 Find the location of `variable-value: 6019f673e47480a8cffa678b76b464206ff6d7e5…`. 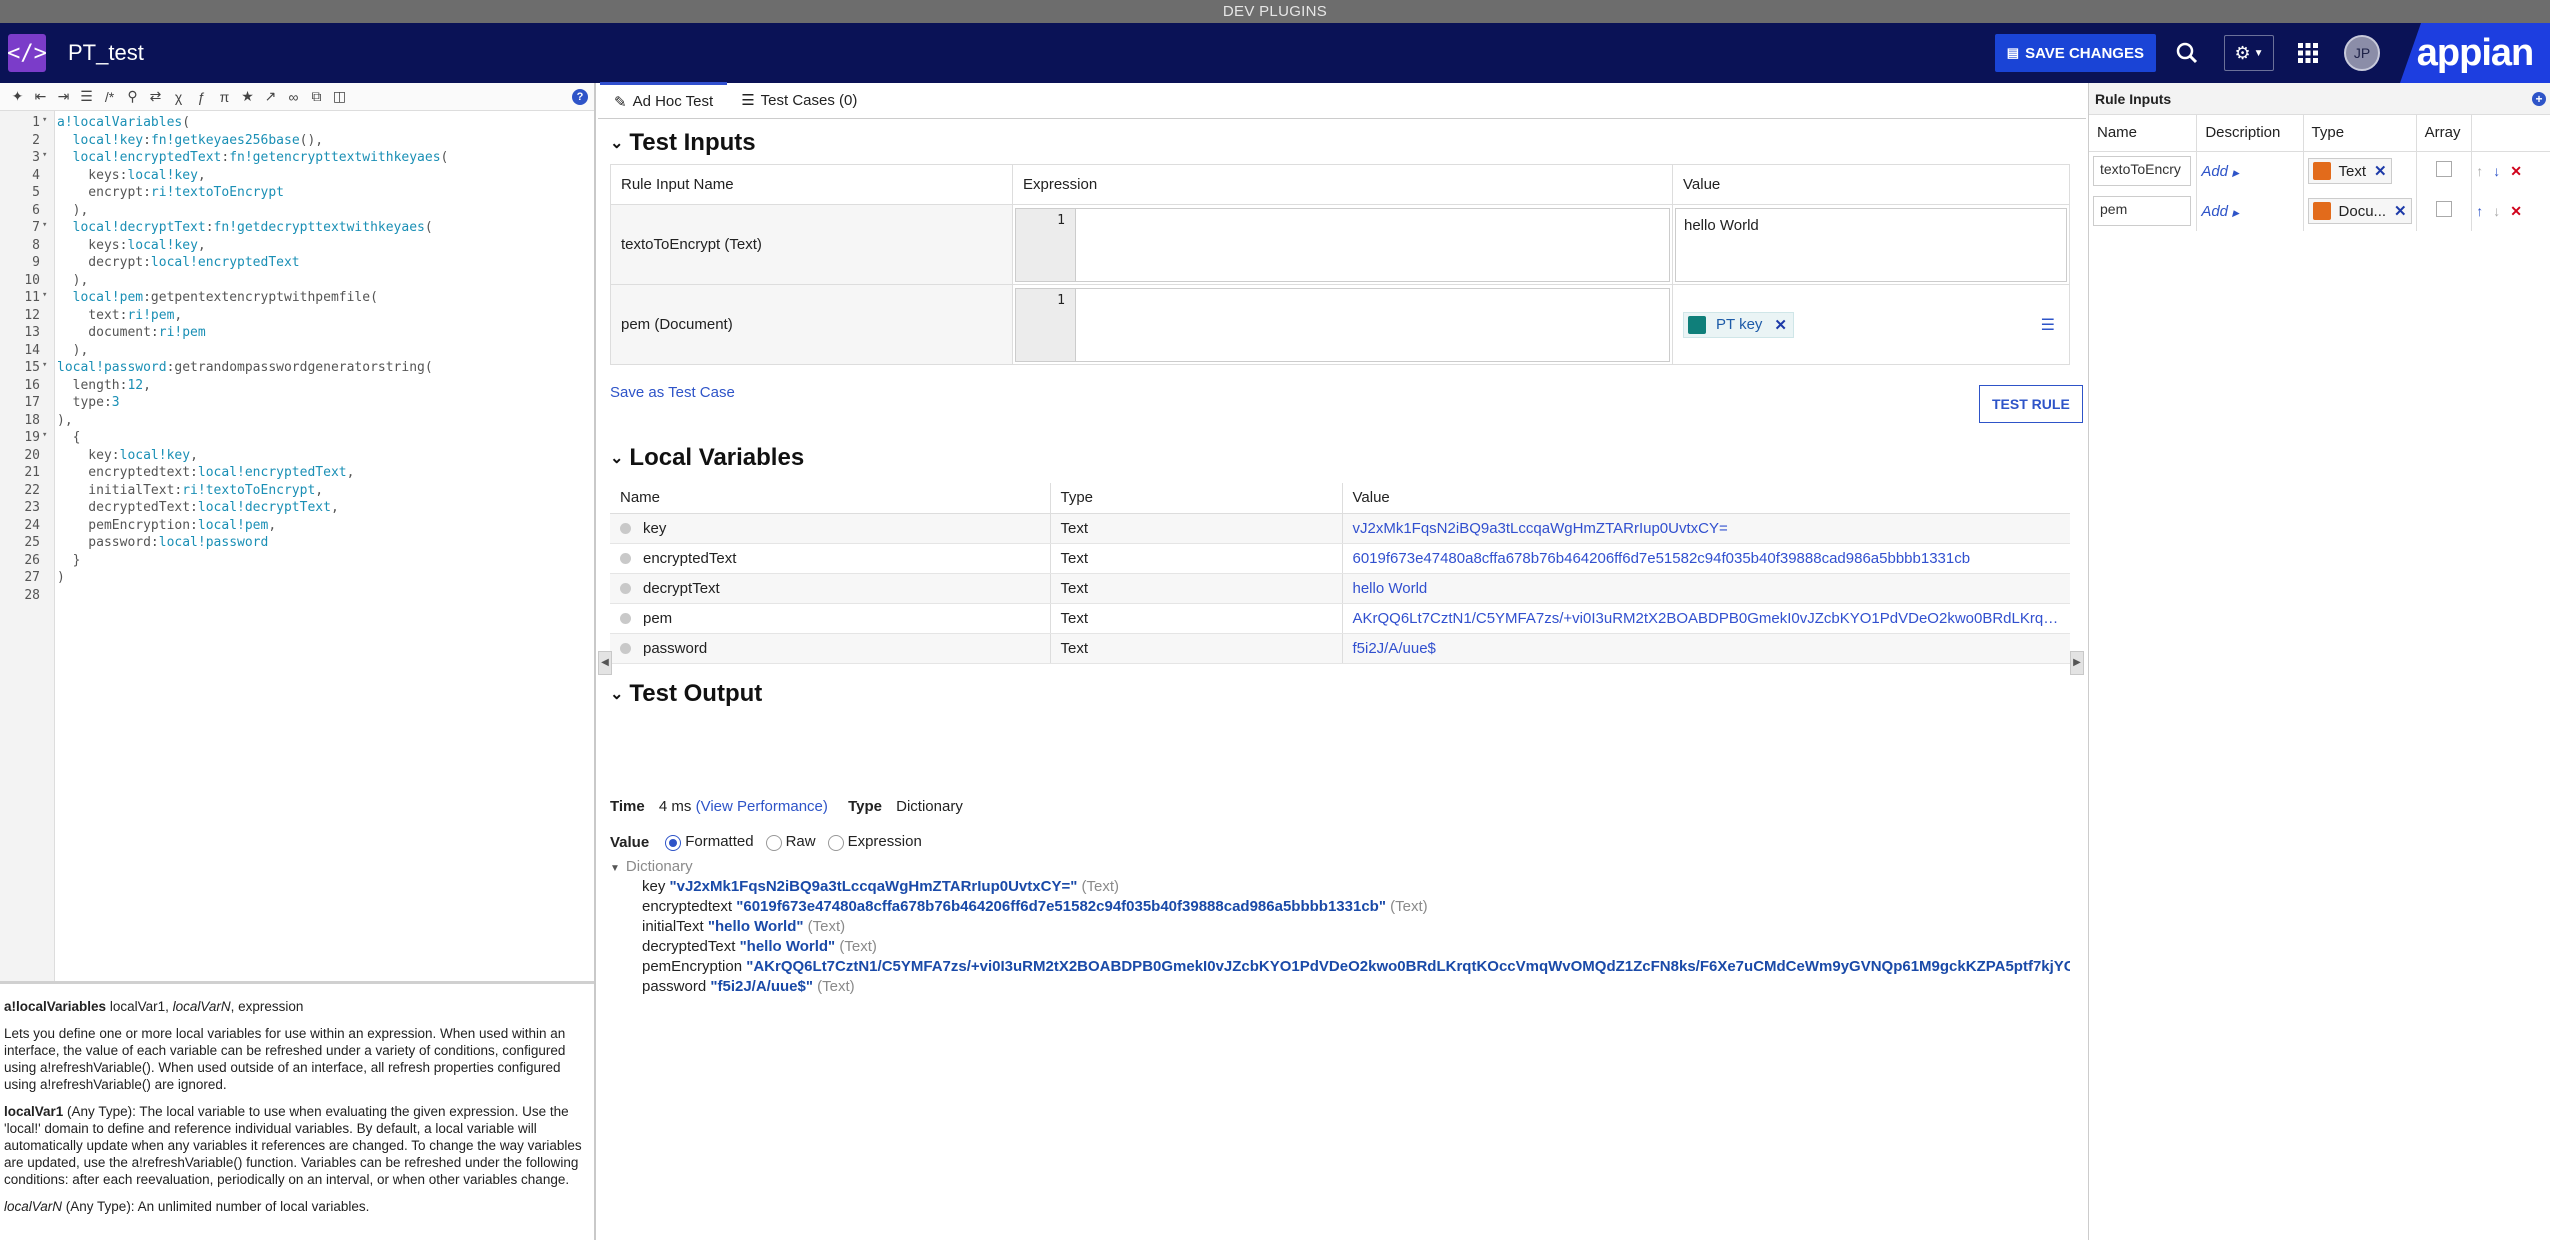

variable-value: 6019f673e47480a8cffa678b76b464206ff6d7e5… is located at coordinates (1706, 558).